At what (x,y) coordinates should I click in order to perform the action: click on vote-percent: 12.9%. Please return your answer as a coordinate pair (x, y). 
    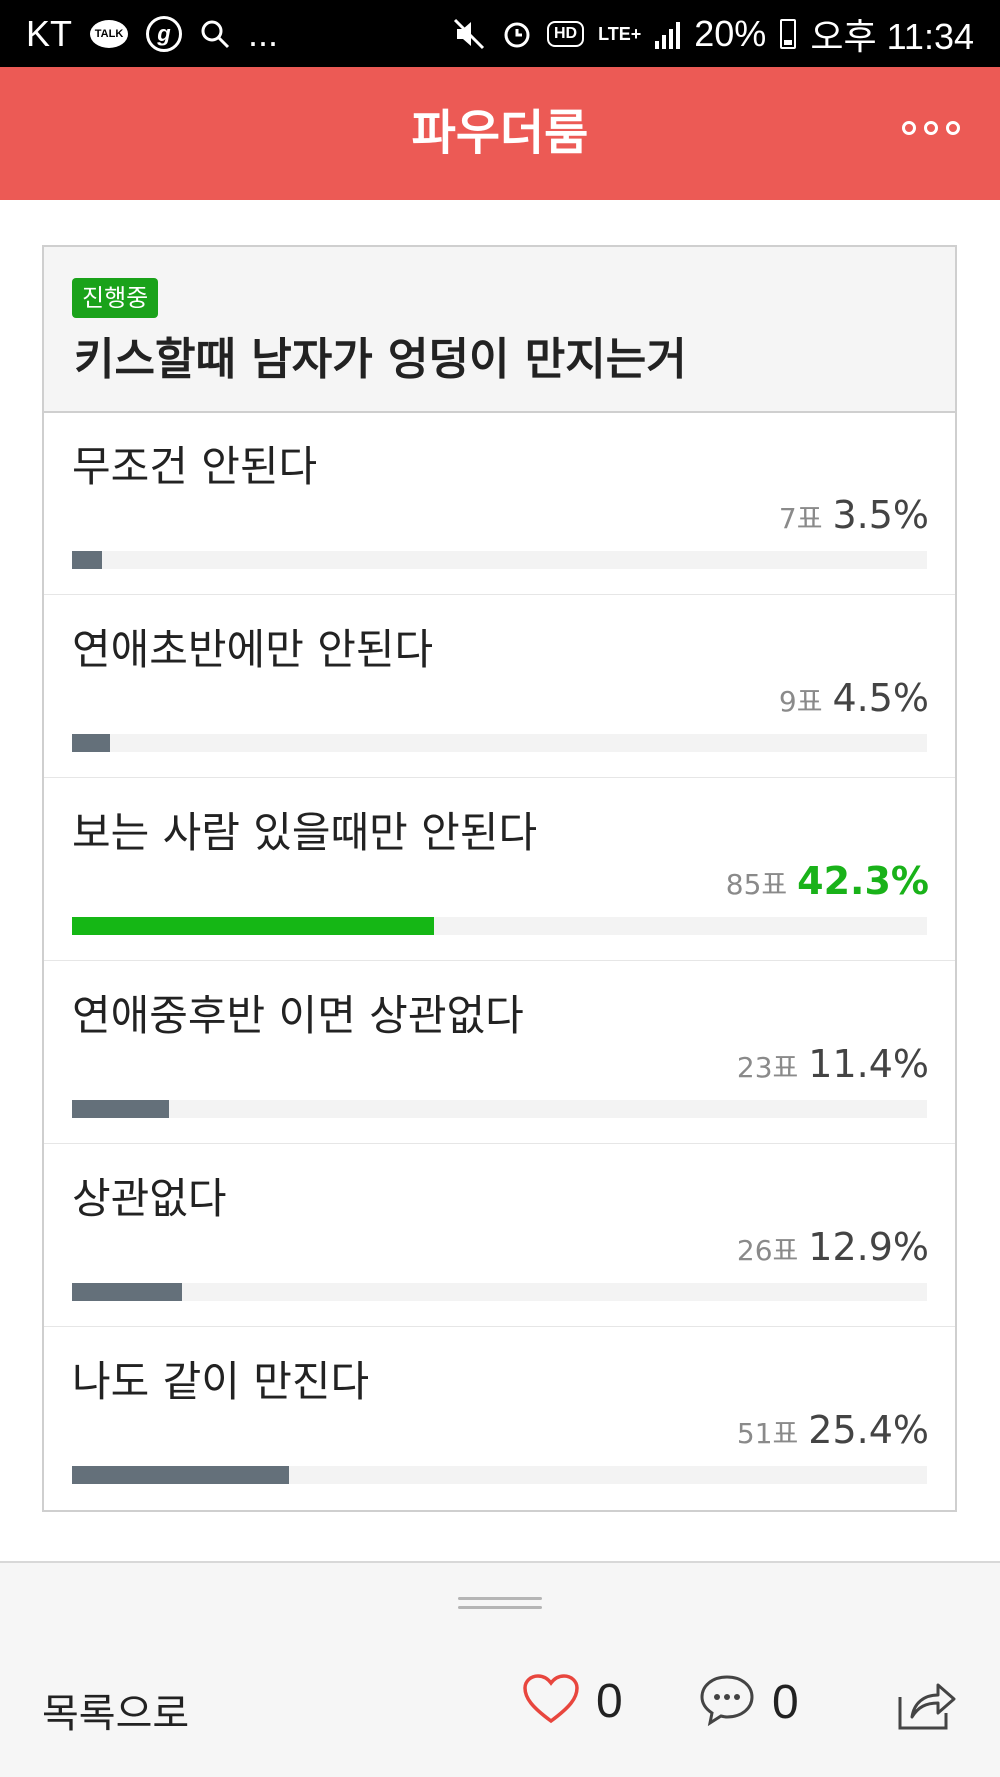
    Looking at the image, I should click on (868, 1247).